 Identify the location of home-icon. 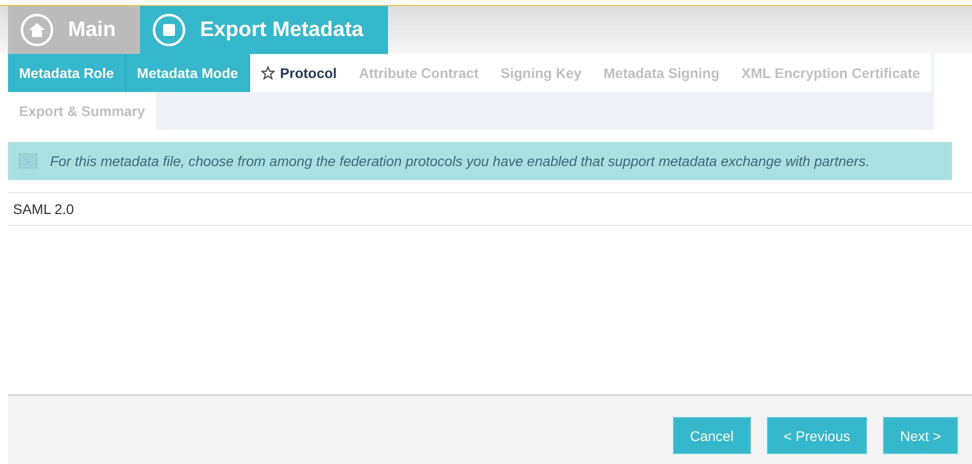
(37, 30).